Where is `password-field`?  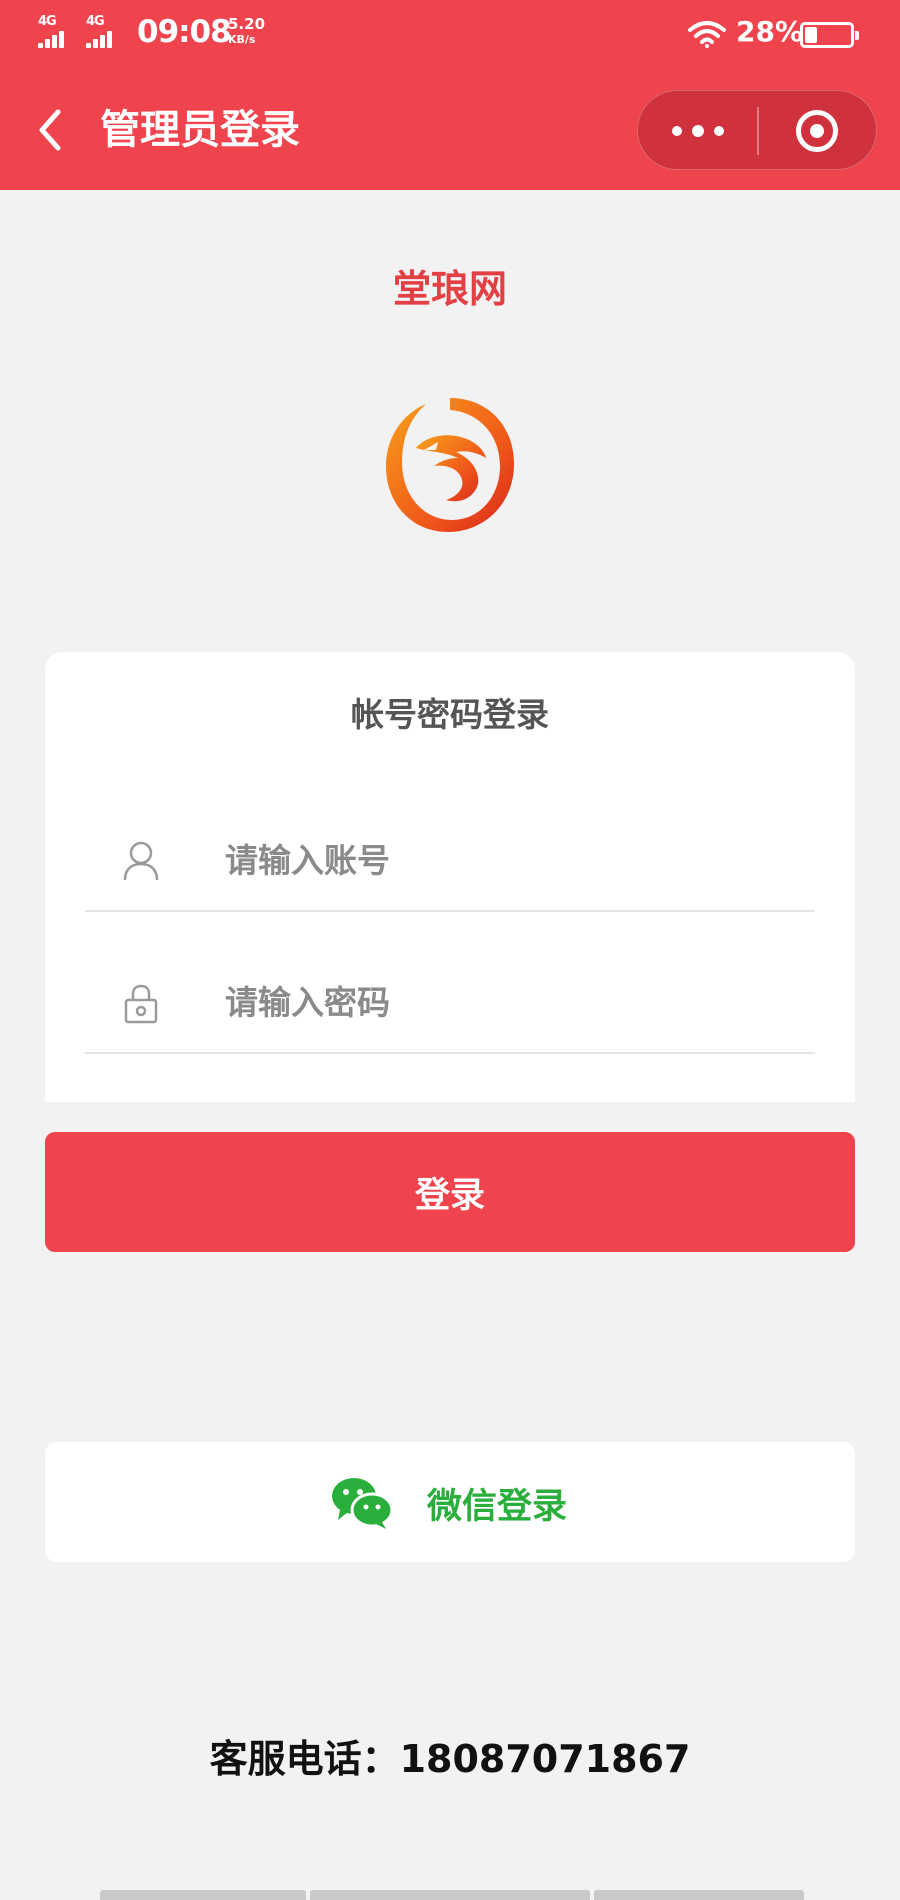 password-field is located at coordinates (450, 1004).